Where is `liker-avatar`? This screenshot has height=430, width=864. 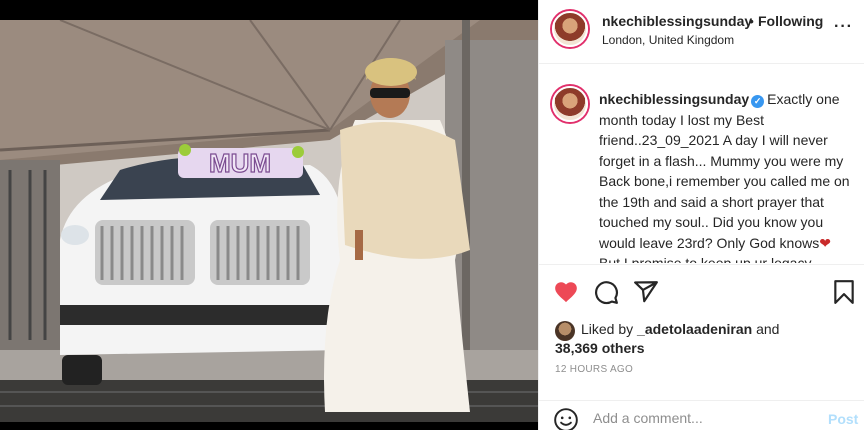 liker-avatar is located at coordinates (565, 331).